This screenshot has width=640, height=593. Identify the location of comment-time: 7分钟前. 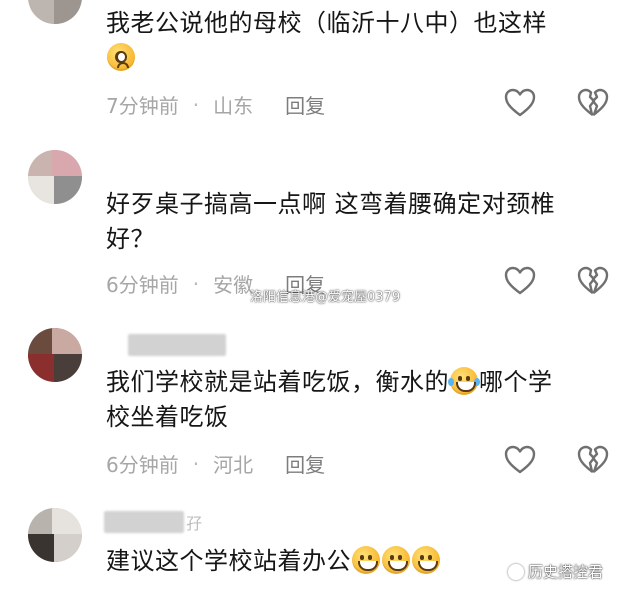
(142, 106).